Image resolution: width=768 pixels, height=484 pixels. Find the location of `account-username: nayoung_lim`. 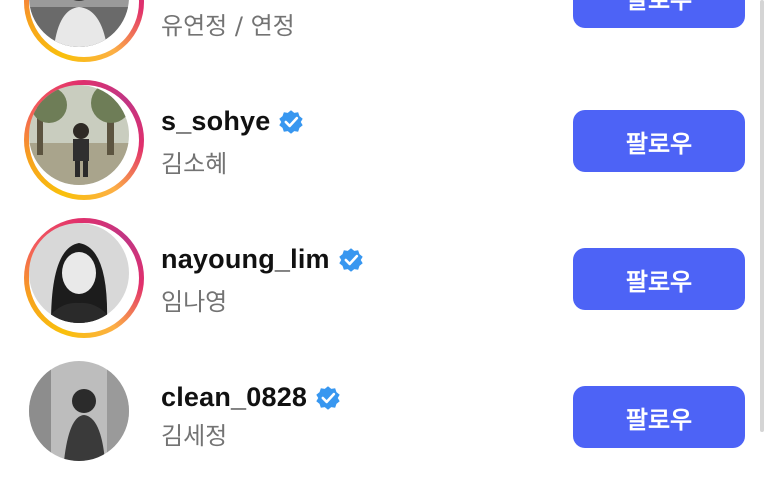

account-username: nayoung_lim is located at coordinates (245, 259).